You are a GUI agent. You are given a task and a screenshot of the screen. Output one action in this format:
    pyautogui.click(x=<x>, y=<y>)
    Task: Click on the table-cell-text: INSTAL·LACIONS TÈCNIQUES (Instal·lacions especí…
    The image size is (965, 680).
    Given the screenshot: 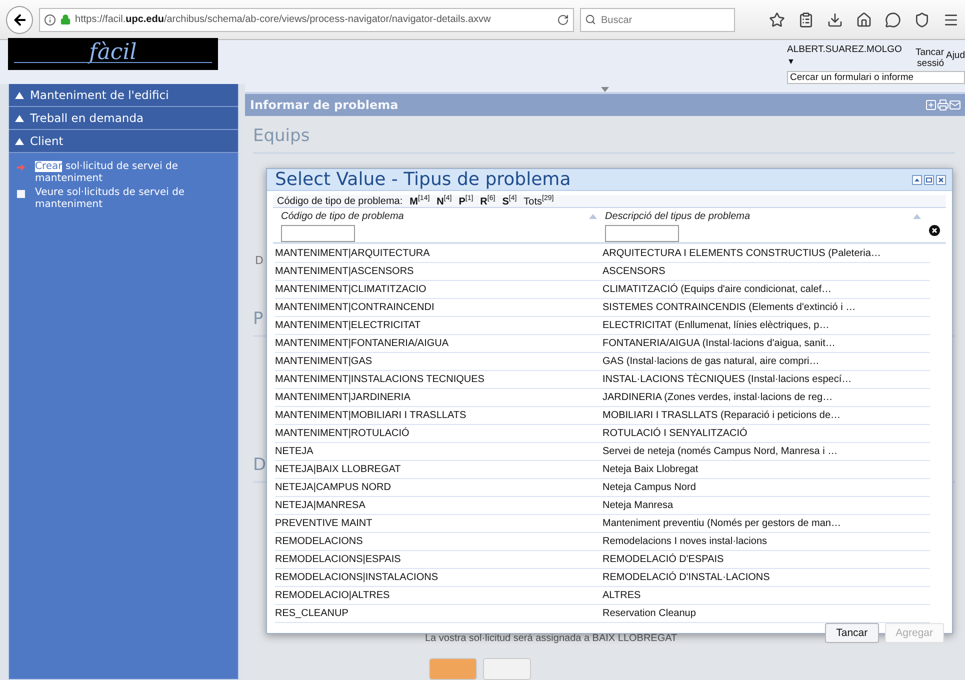 What is the action you would take?
    pyautogui.click(x=727, y=380)
    